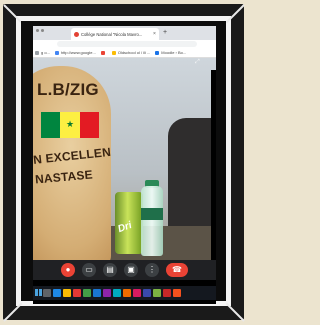  What do you see at coordinates (197, 62) in the screenshot?
I see `expand-icon: ⤢` at bounding box center [197, 62].